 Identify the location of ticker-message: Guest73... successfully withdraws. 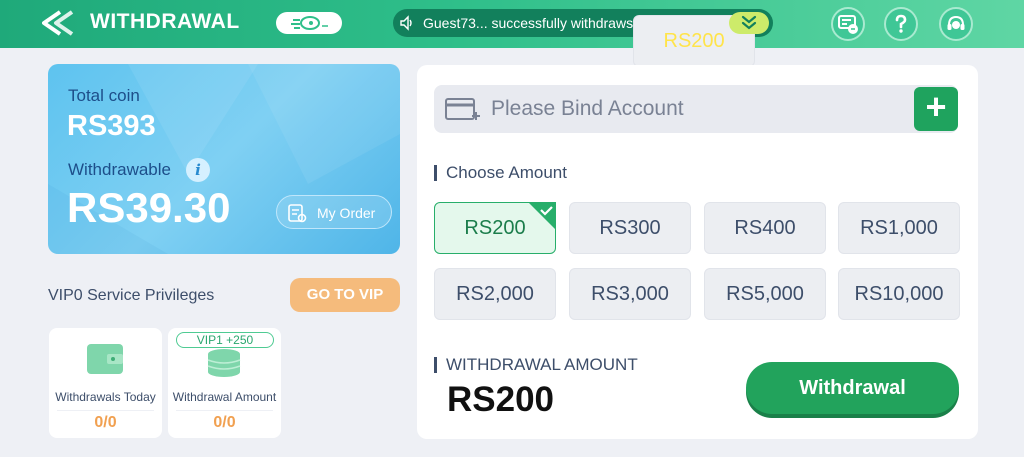
(528, 23).